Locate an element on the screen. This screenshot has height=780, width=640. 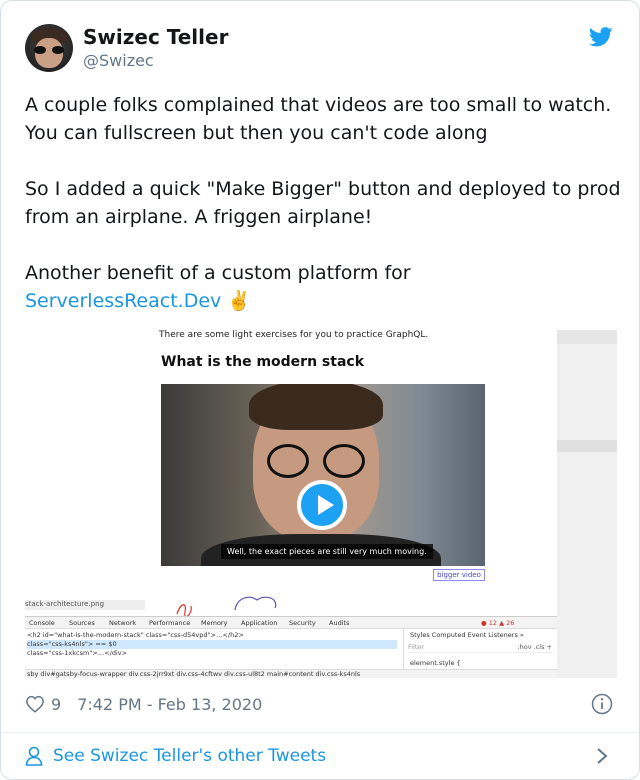
devtools-filter: Filter :hov .cls + is located at coordinates (481, 648).